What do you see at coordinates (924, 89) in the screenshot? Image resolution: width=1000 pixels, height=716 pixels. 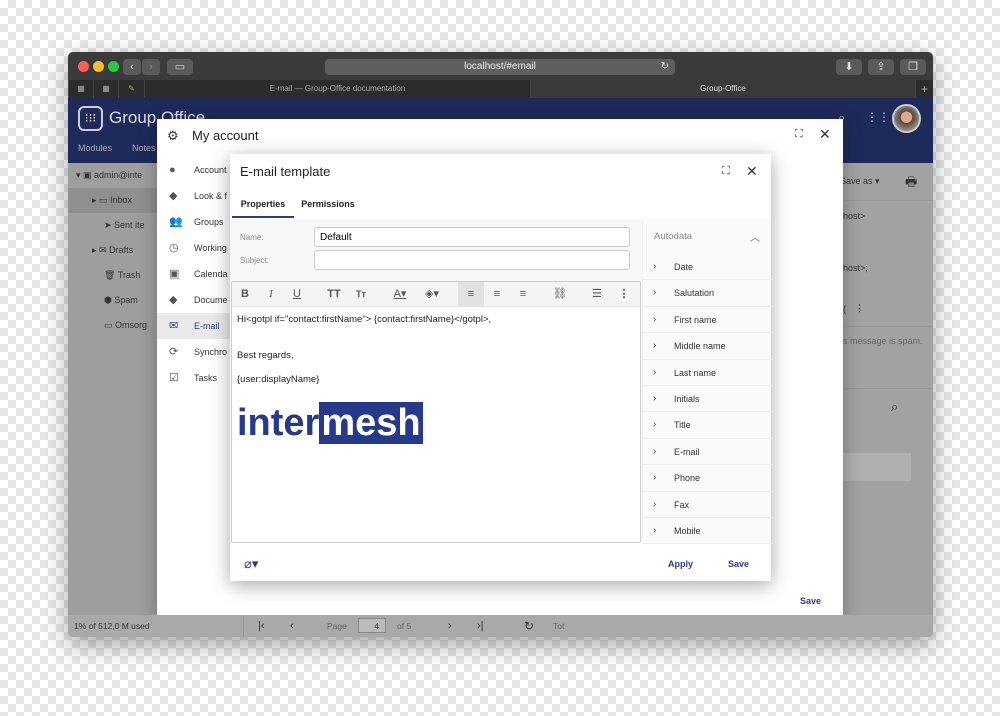 I see `new-tab-button: +` at bounding box center [924, 89].